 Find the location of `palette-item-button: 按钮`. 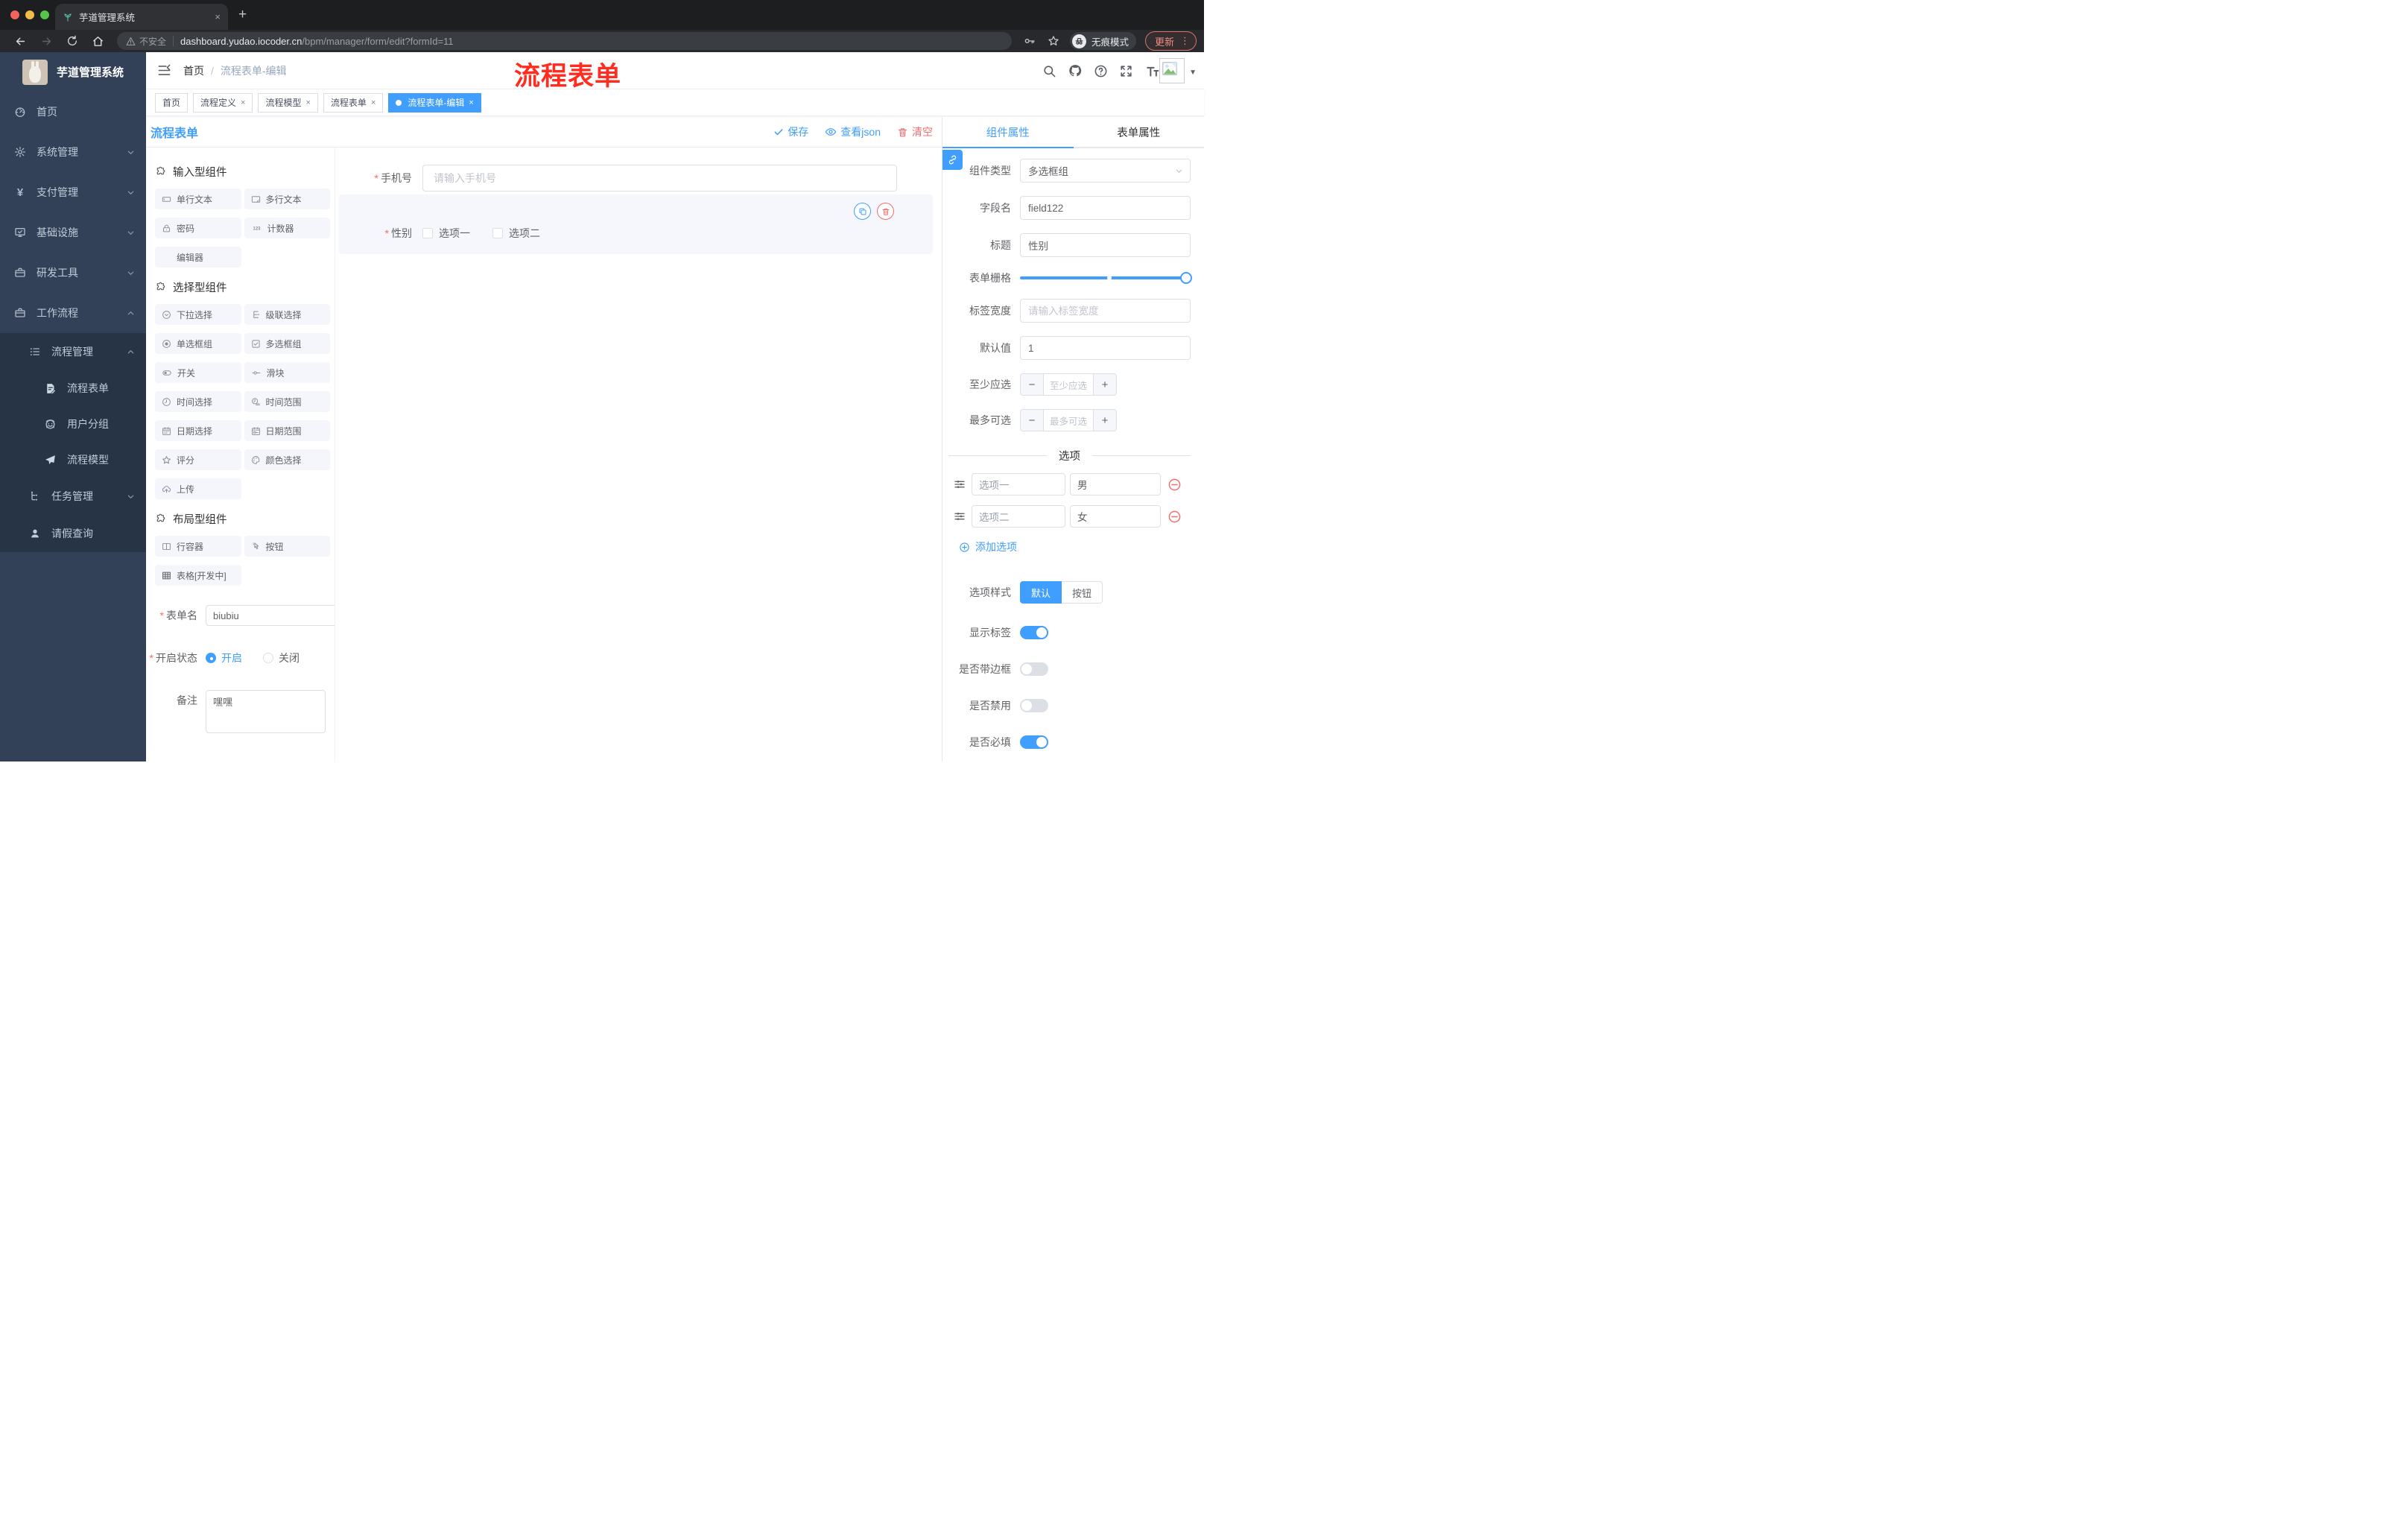

palette-item-button: 按钮 is located at coordinates (287, 546).